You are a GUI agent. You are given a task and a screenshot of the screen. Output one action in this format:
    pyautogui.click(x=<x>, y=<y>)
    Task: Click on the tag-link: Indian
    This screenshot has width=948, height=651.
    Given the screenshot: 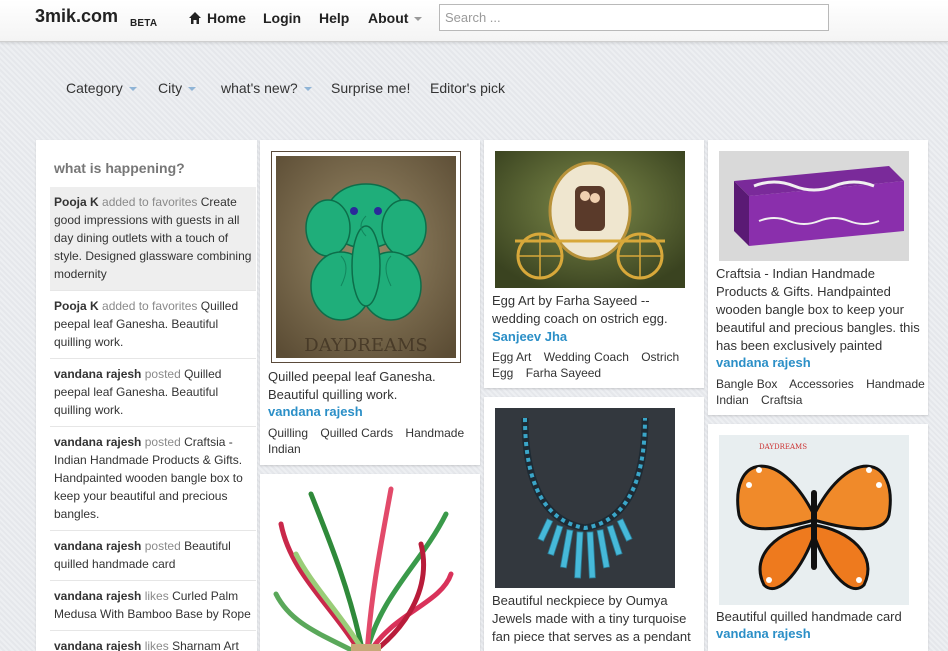 What is the action you would take?
    pyautogui.click(x=284, y=449)
    